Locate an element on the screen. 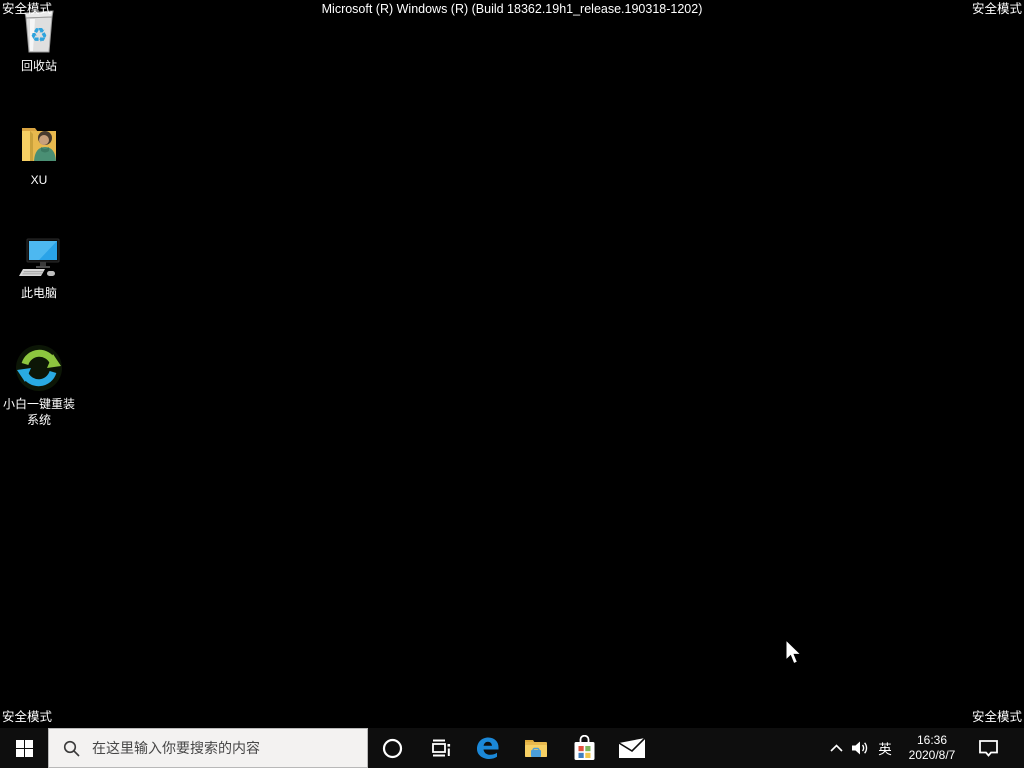  edge-button is located at coordinates (488, 748).